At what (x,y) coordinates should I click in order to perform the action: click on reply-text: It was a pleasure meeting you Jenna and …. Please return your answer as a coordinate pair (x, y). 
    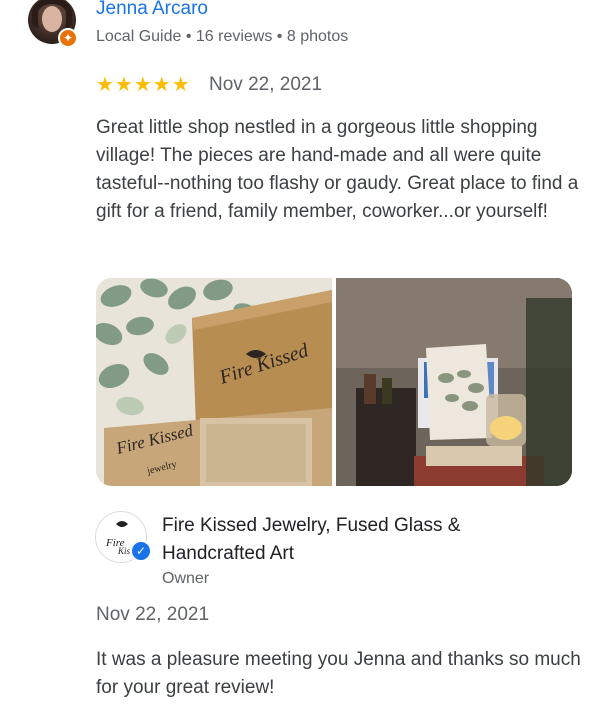
    Looking at the image, I should click on (338, 673).